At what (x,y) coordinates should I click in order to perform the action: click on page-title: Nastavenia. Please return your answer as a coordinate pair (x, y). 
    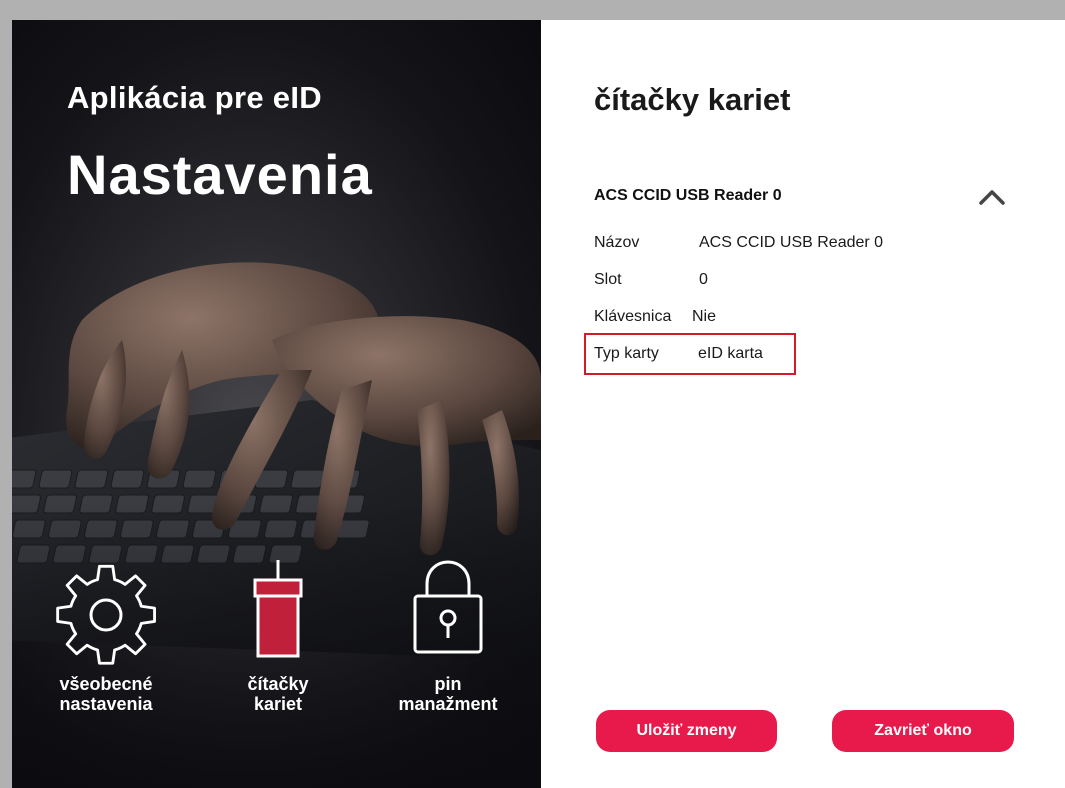
    Looking at the image, I should click on (220, 174).